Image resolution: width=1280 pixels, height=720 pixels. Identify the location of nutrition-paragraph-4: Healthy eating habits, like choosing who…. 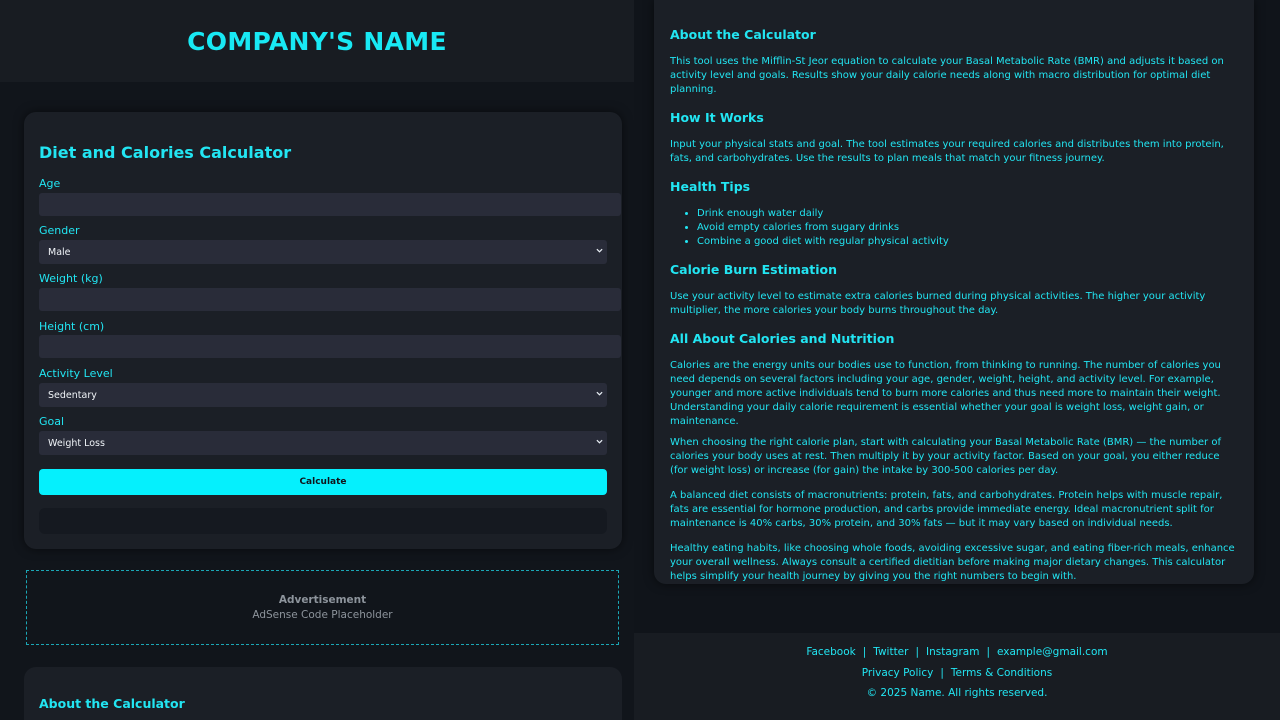
(952, 562).